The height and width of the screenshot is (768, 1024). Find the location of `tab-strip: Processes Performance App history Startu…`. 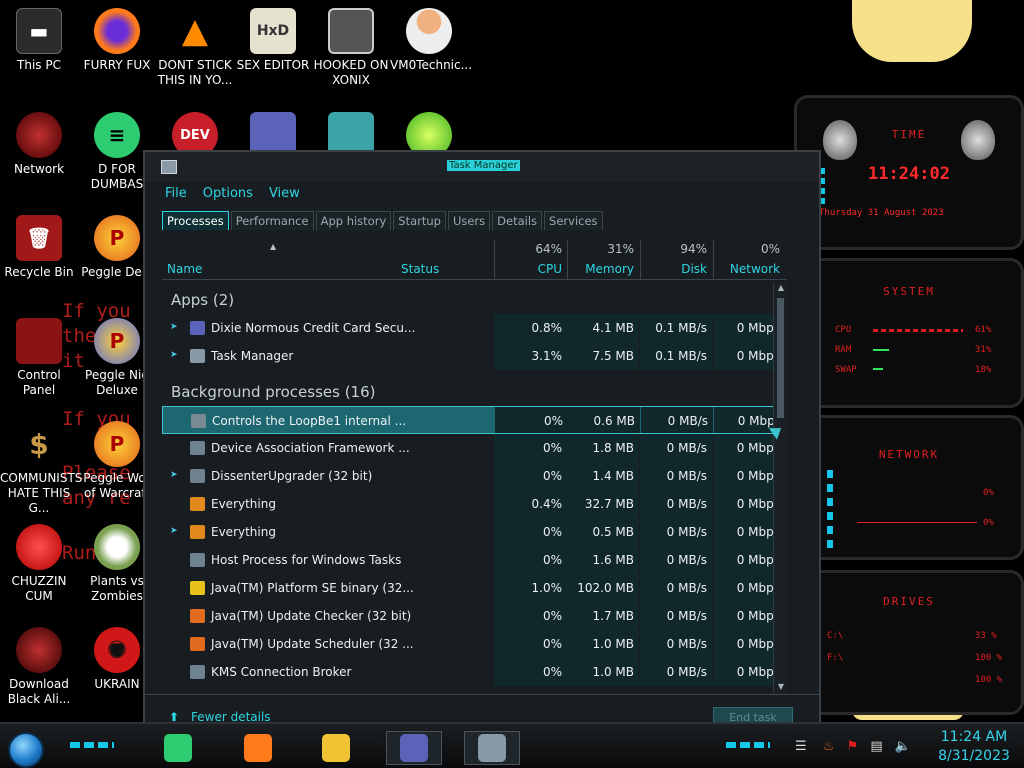

tab-strip: Processes Performance App history Startu… is located at coordinates (482, 220).